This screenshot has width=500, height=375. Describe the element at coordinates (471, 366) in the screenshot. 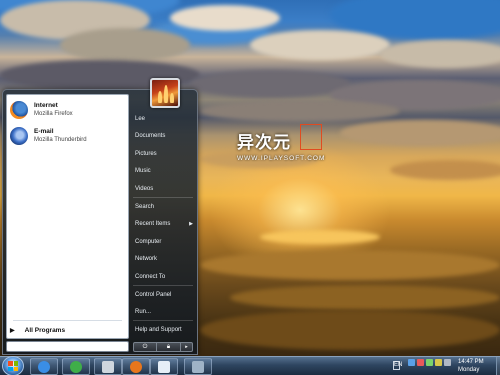

I see `taskbar-clock: 14:47 PM Monday` at that location.